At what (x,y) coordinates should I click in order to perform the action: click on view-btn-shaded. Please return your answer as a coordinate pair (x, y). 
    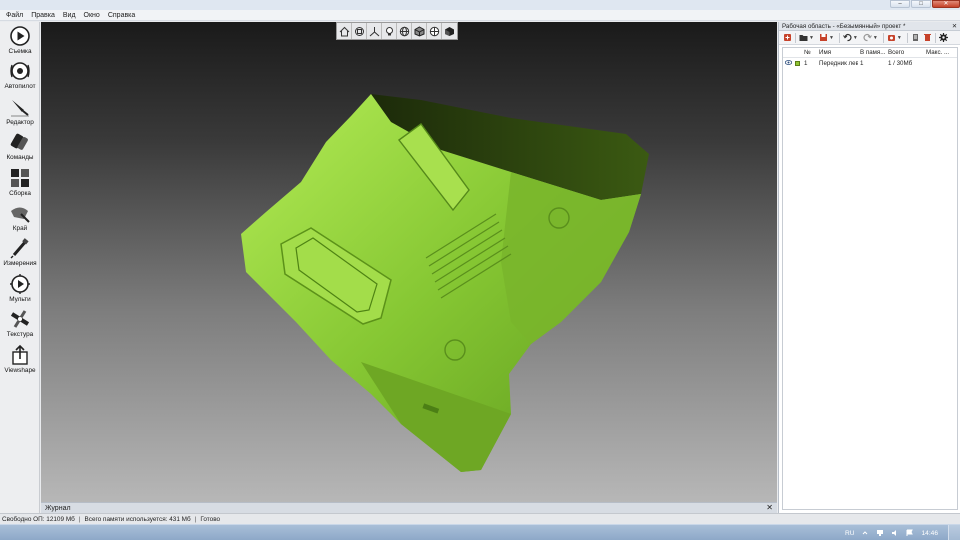
    Looking at the image, I should click on (419, 31).